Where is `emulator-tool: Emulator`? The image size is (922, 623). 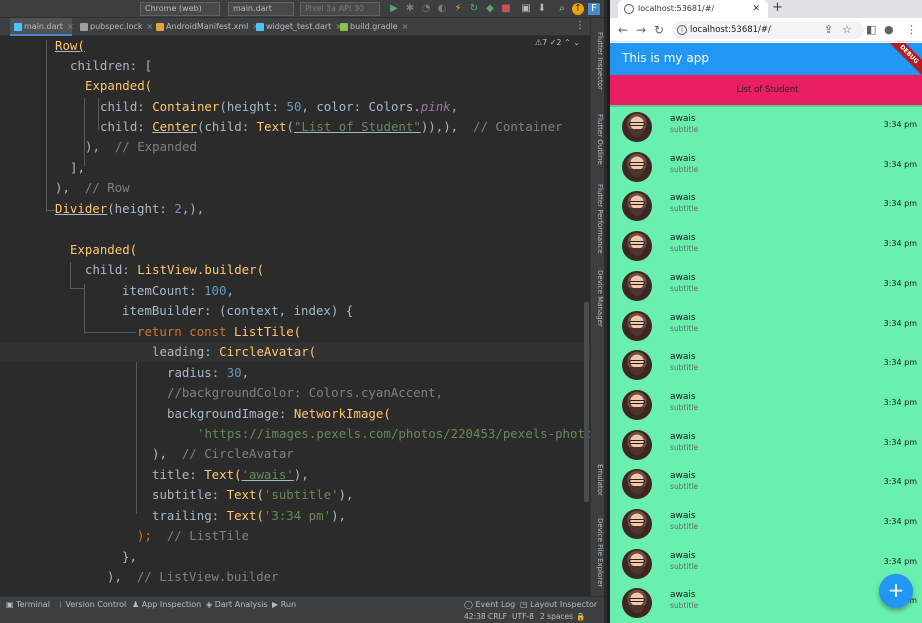 emulator-tool: Emulator is located at coordinates (598, 480).